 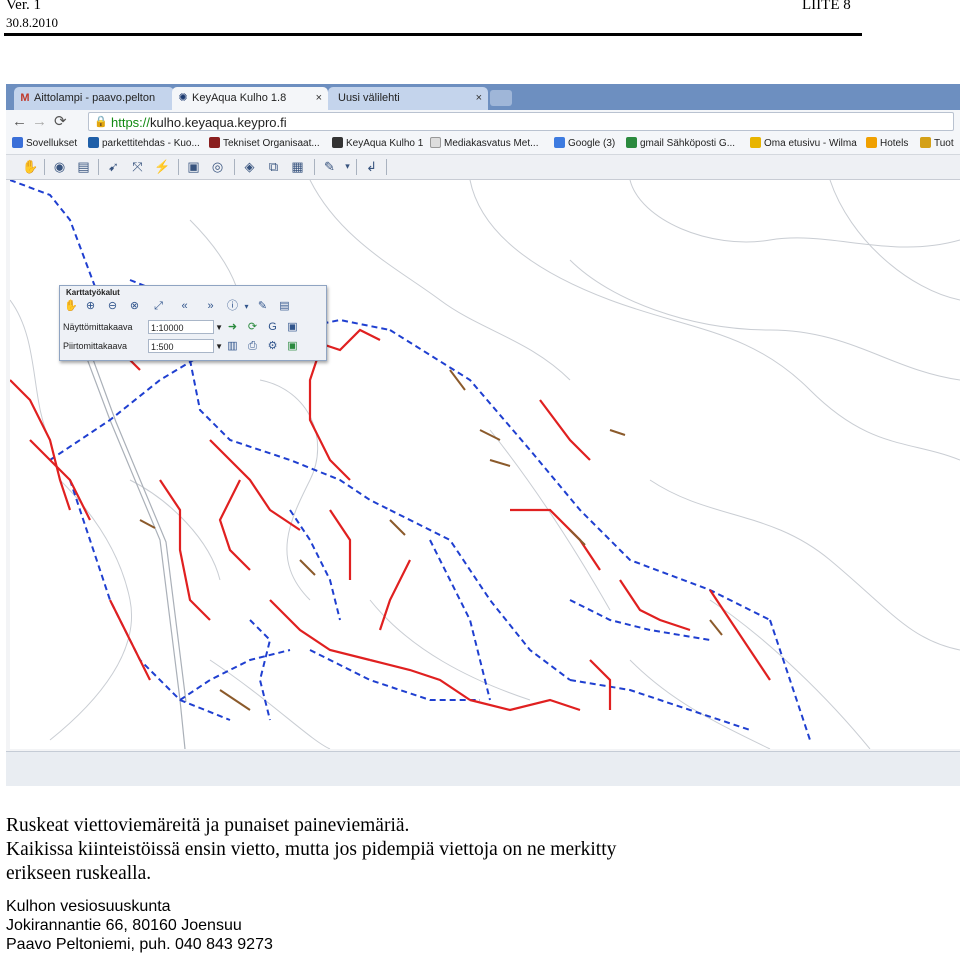 What do you see at coordinates (252, 327) in the screenshot?
I see `refresh-icon: ⟳` at bounding box center [252, 327].